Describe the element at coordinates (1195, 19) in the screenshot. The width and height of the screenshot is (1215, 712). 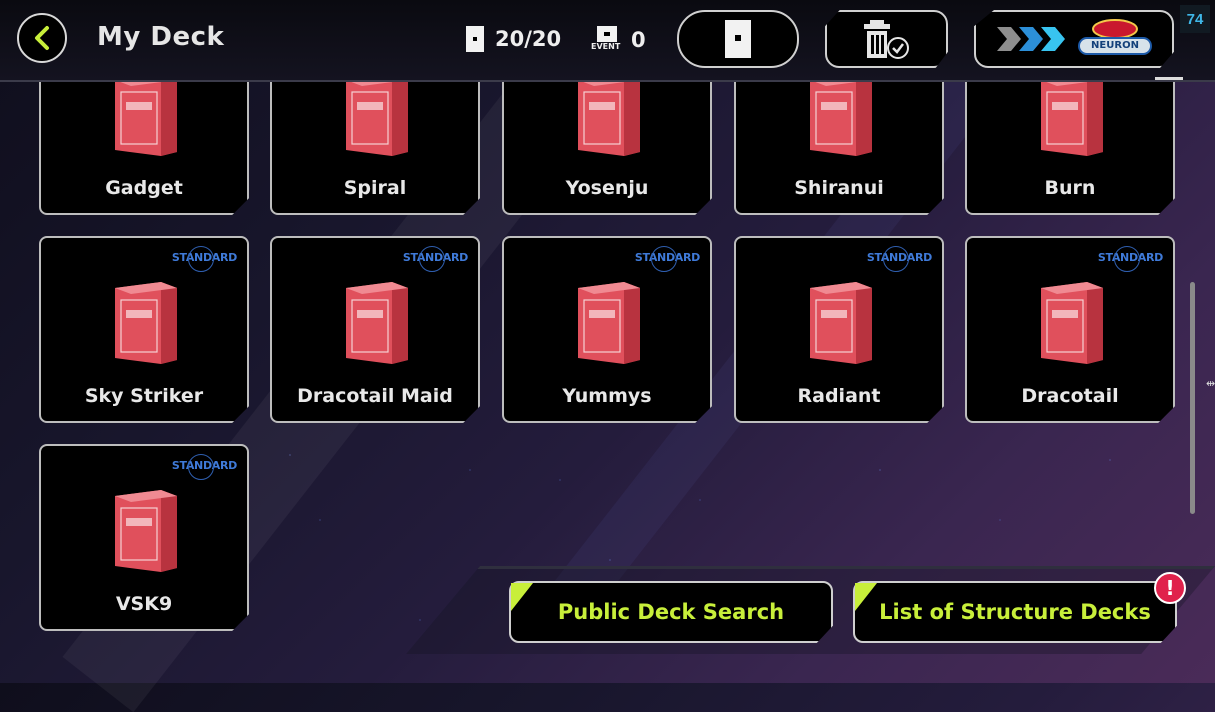
I see `fps-counter: 74` at that location.